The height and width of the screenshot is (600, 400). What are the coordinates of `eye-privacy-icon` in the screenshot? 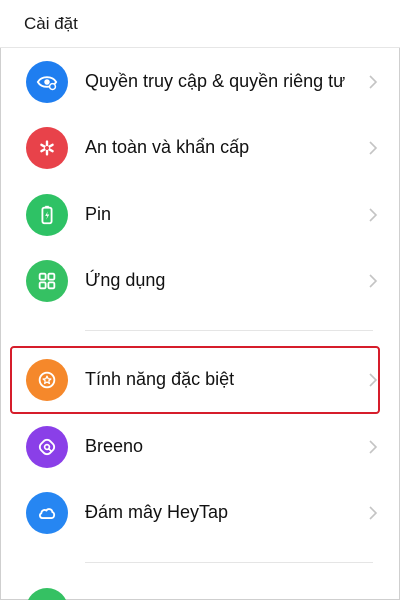 It's located at (47, 82).